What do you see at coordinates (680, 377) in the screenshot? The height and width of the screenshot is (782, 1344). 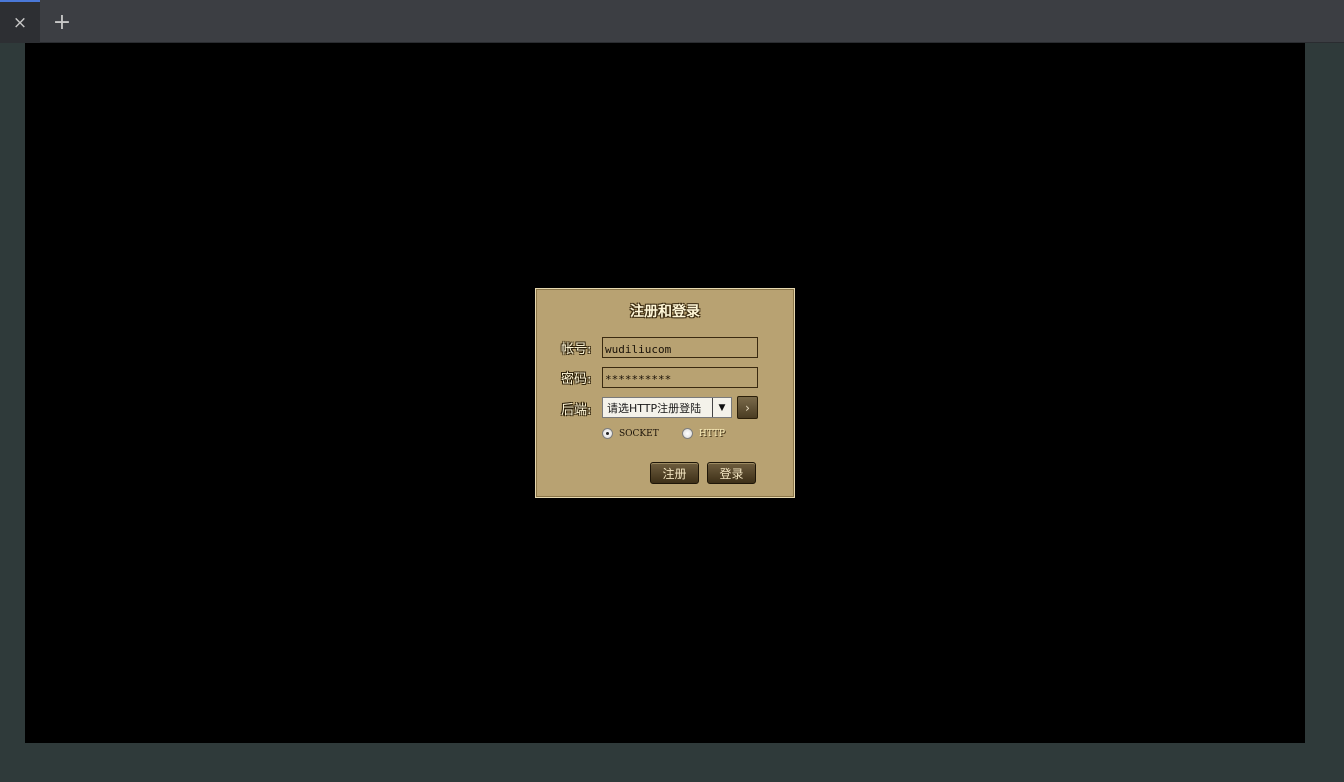 I see `password-input` at bounding box center [680, 377].